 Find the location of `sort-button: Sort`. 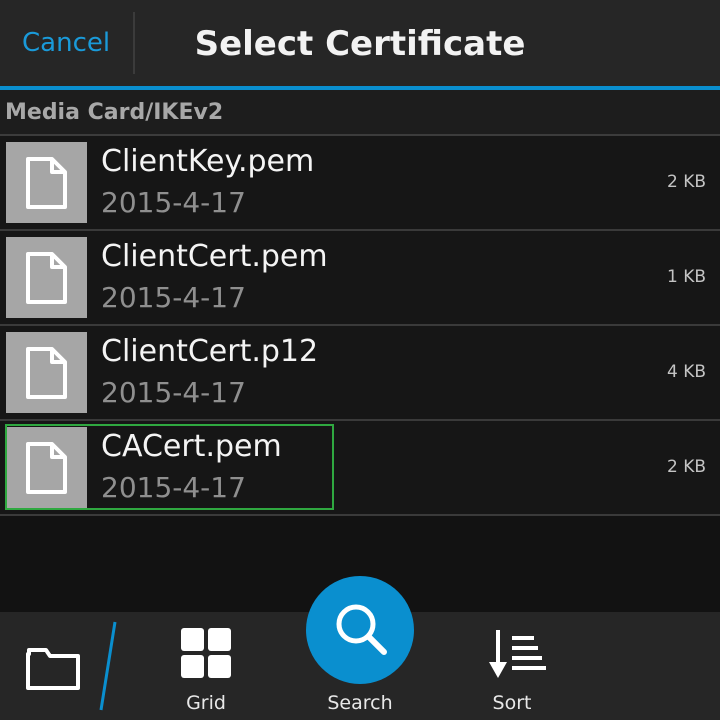

sort-button: Sort is located at coordinates (514, 671).